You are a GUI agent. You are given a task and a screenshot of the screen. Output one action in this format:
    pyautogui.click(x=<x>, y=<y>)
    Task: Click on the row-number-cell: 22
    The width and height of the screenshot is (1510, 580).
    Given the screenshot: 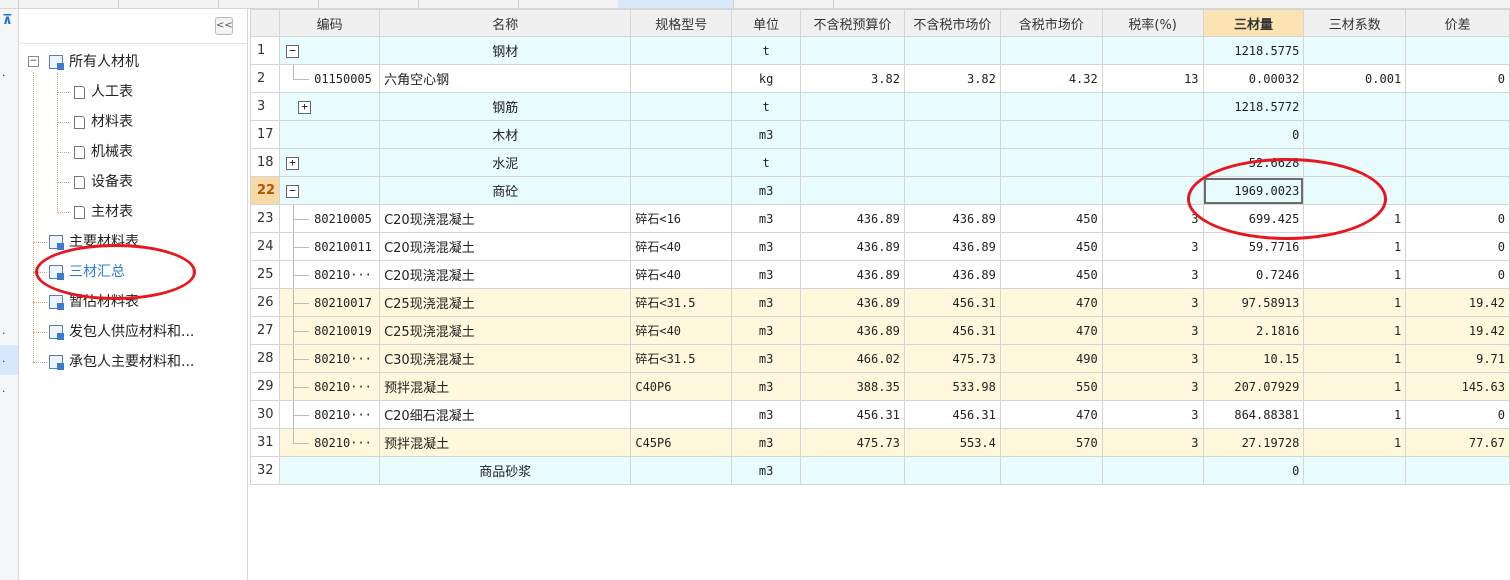 What is the action you would take?
    pyautogui.click(x=265, y=190)
    